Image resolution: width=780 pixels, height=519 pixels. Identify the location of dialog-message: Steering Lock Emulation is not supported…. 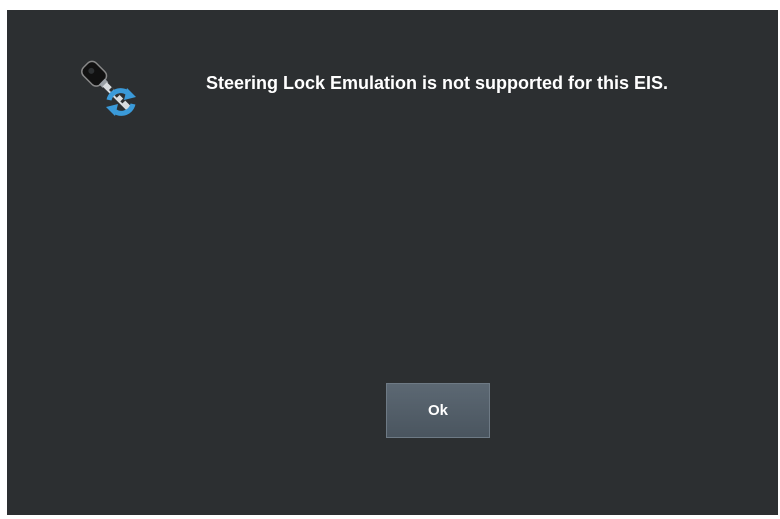
(437, 83).